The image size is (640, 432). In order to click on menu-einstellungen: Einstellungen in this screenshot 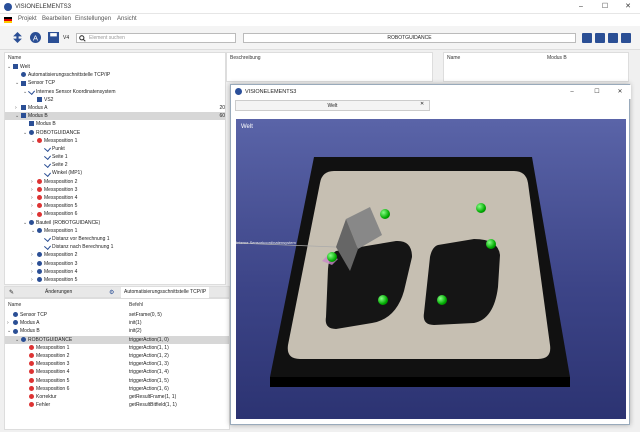, I will do `click(93, 19)`.